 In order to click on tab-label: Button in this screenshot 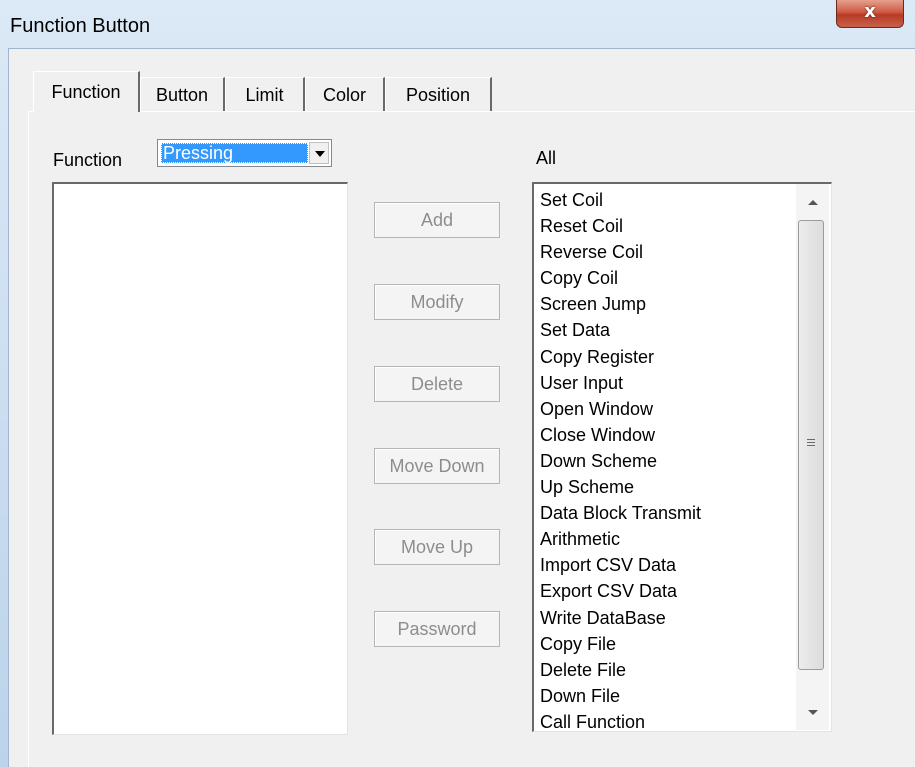, I will do `click(182, 95)`.